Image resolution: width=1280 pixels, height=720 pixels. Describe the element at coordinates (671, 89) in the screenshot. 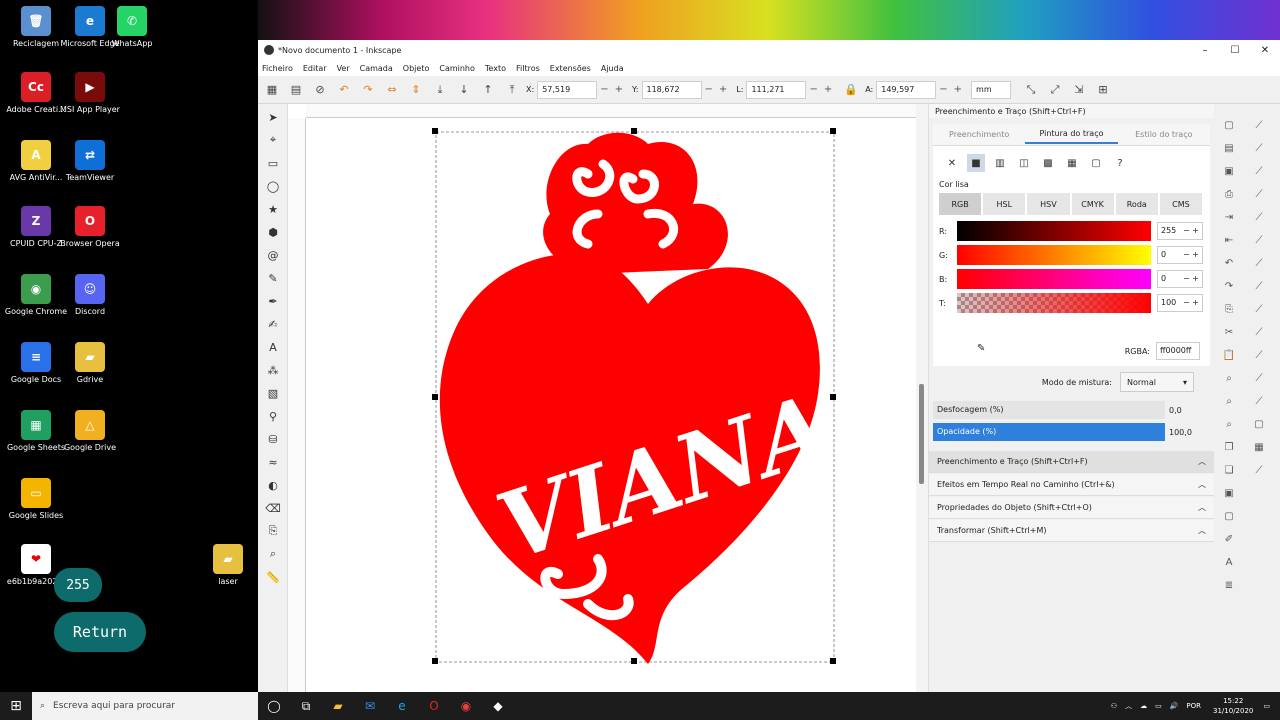

I see `y-field: 118,672` at that location.